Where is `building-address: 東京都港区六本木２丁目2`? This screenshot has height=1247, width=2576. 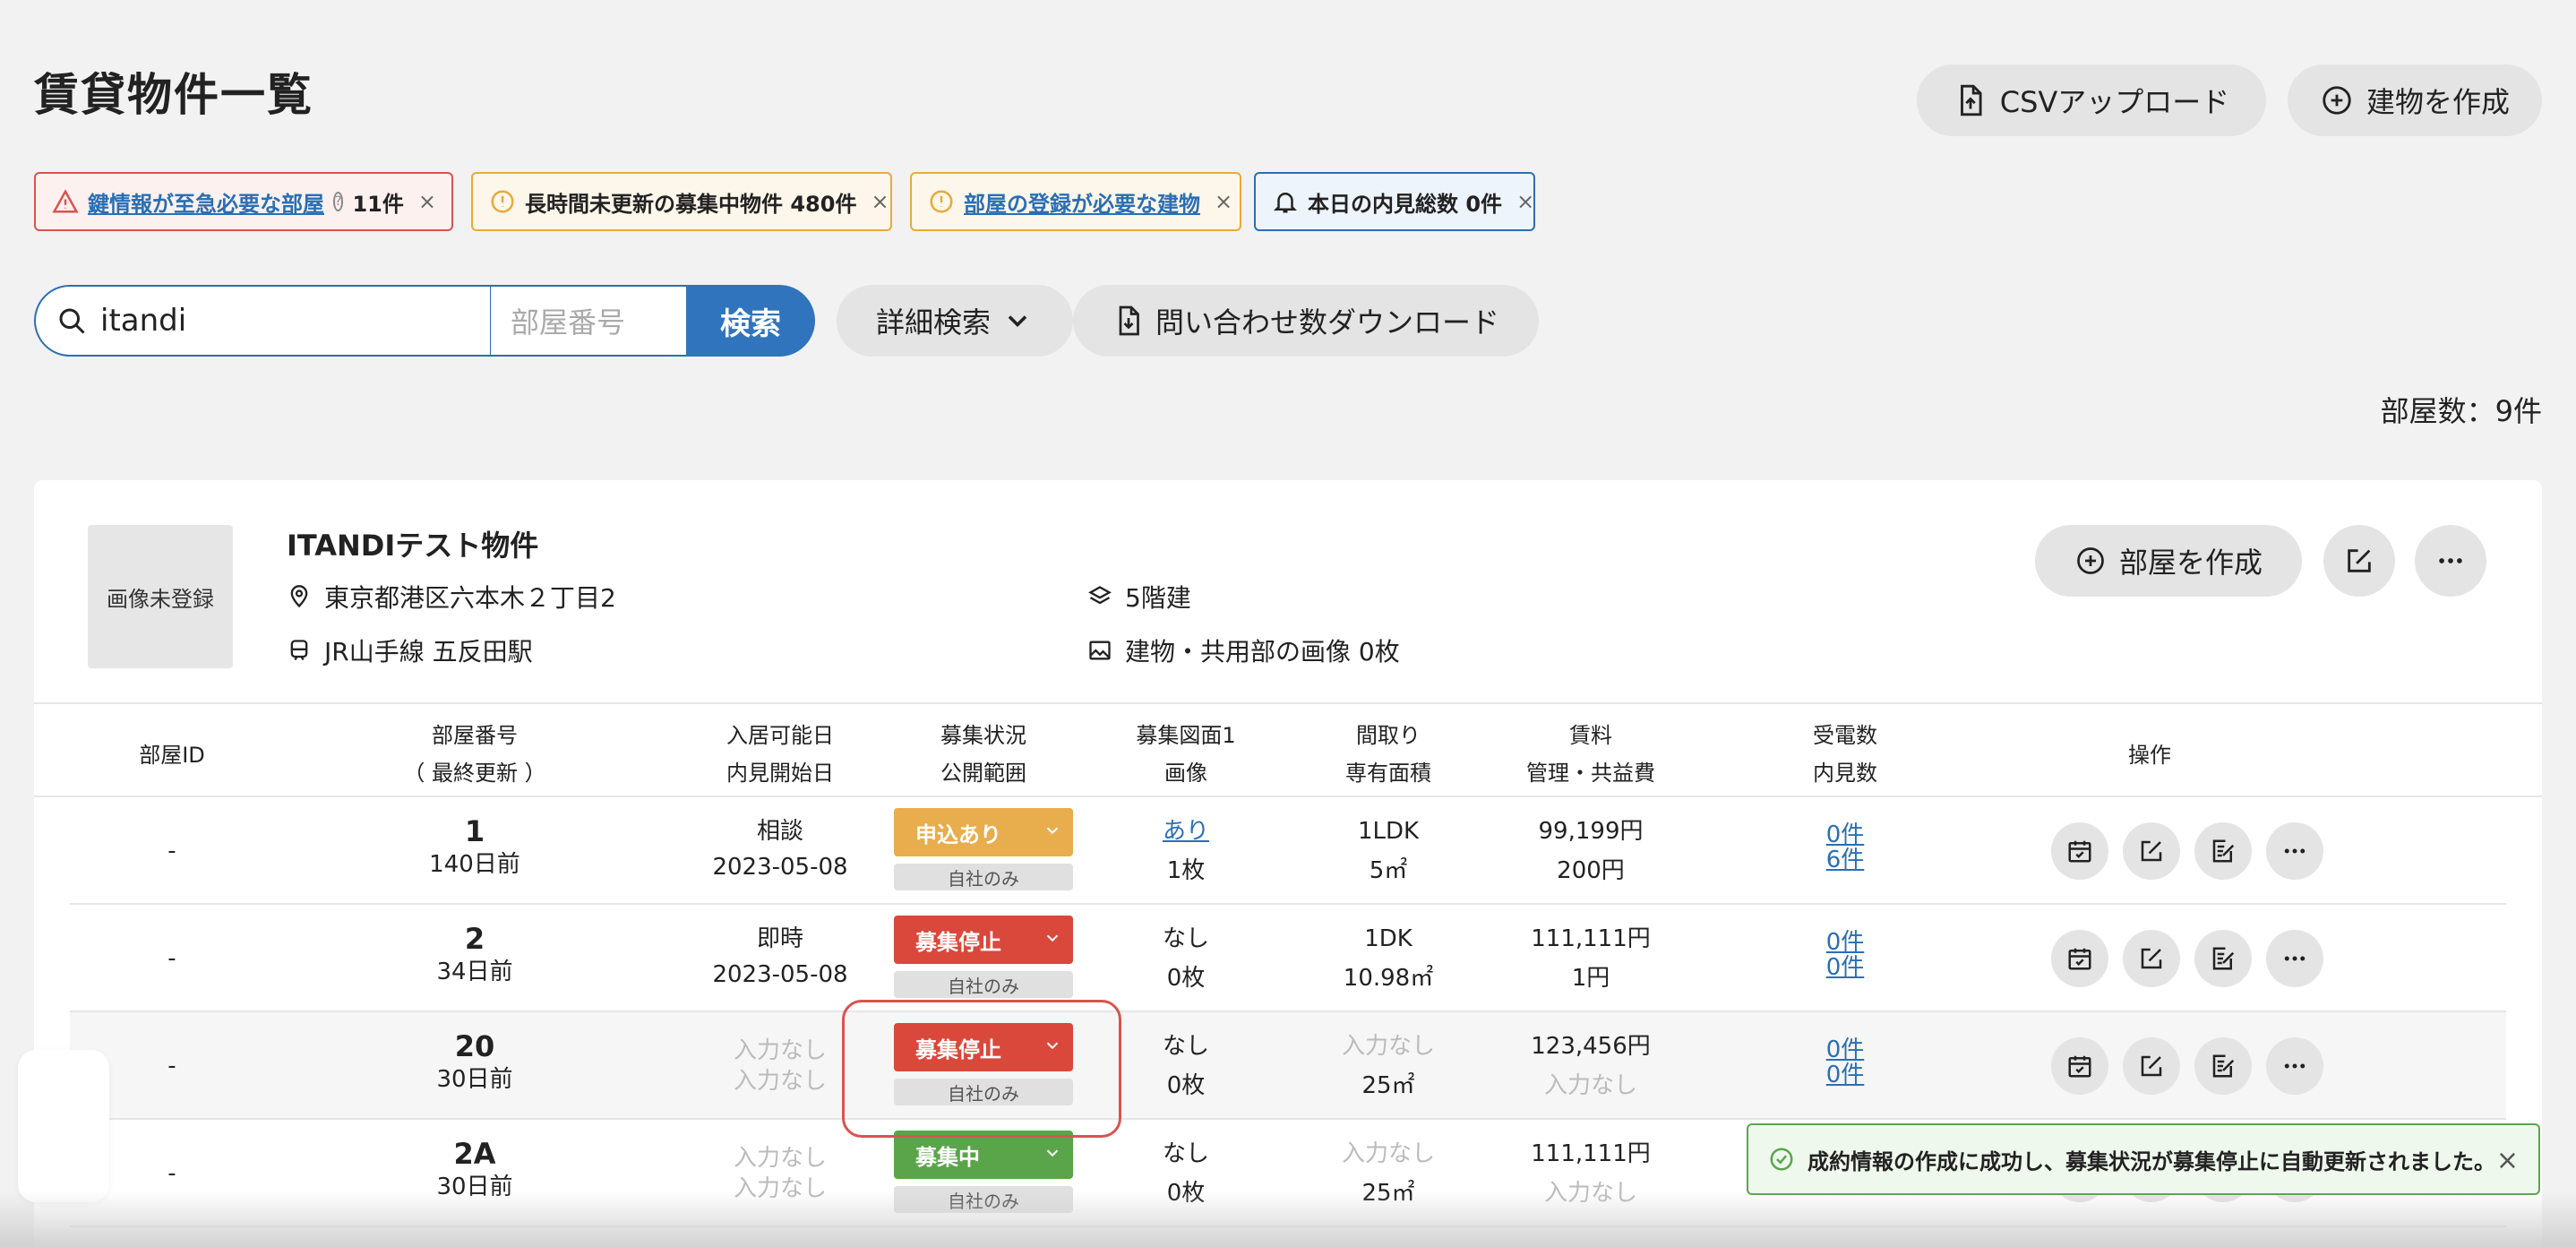 building-address: 東京都港区六本木２丁目2 is located at coordinates (451, 597).